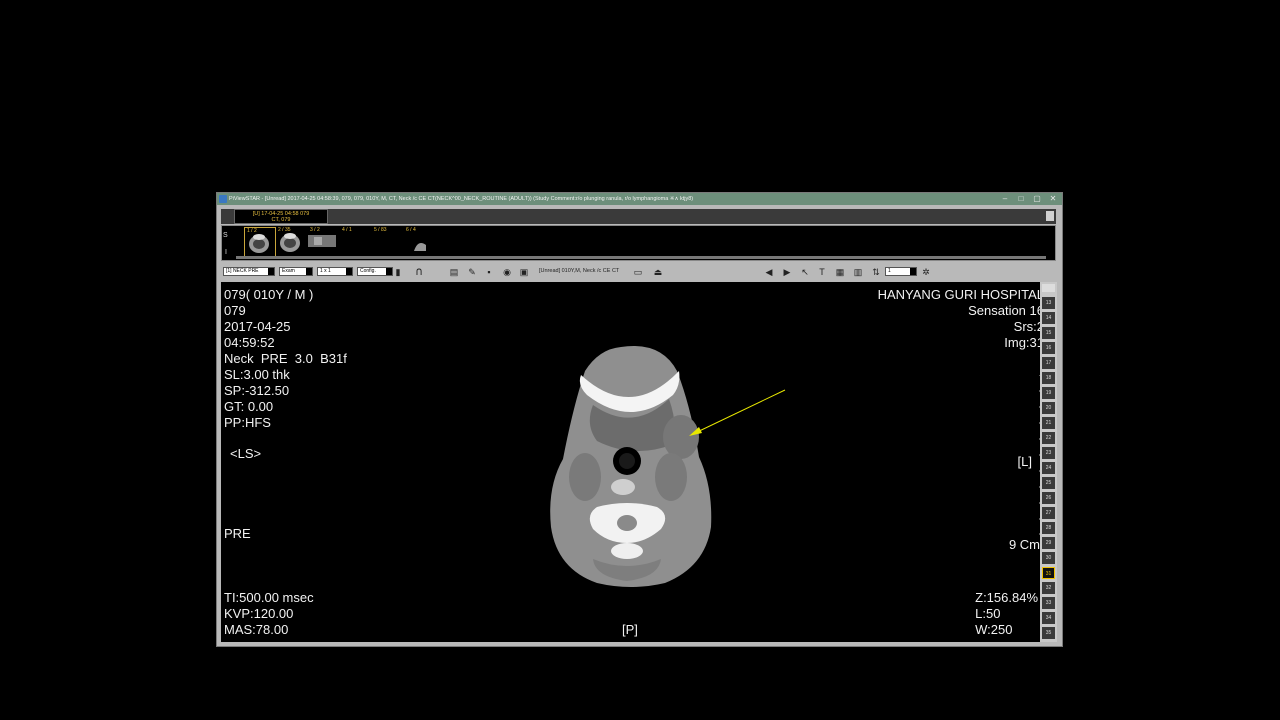 The height and width of the screenshot is (720, 1280). What do you see at coordinates (1048, 318) in the screenshot?
I see `slice-item: 14` at bounding box center [1048, 318].